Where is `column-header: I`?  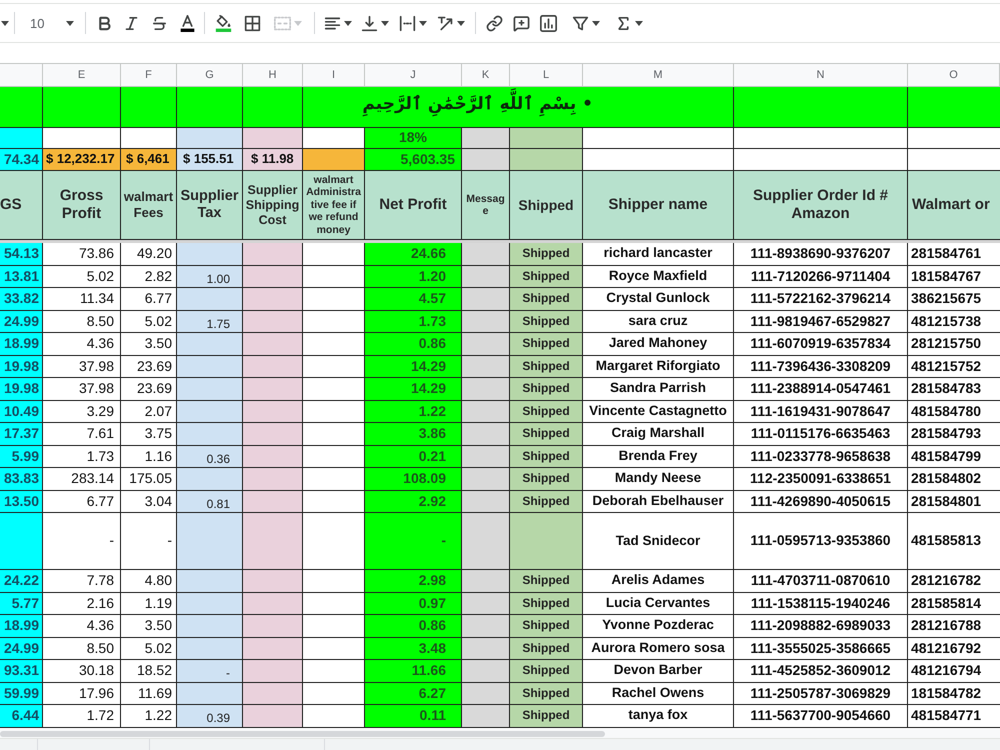 column-header: I is located at coordinates (334, 75).